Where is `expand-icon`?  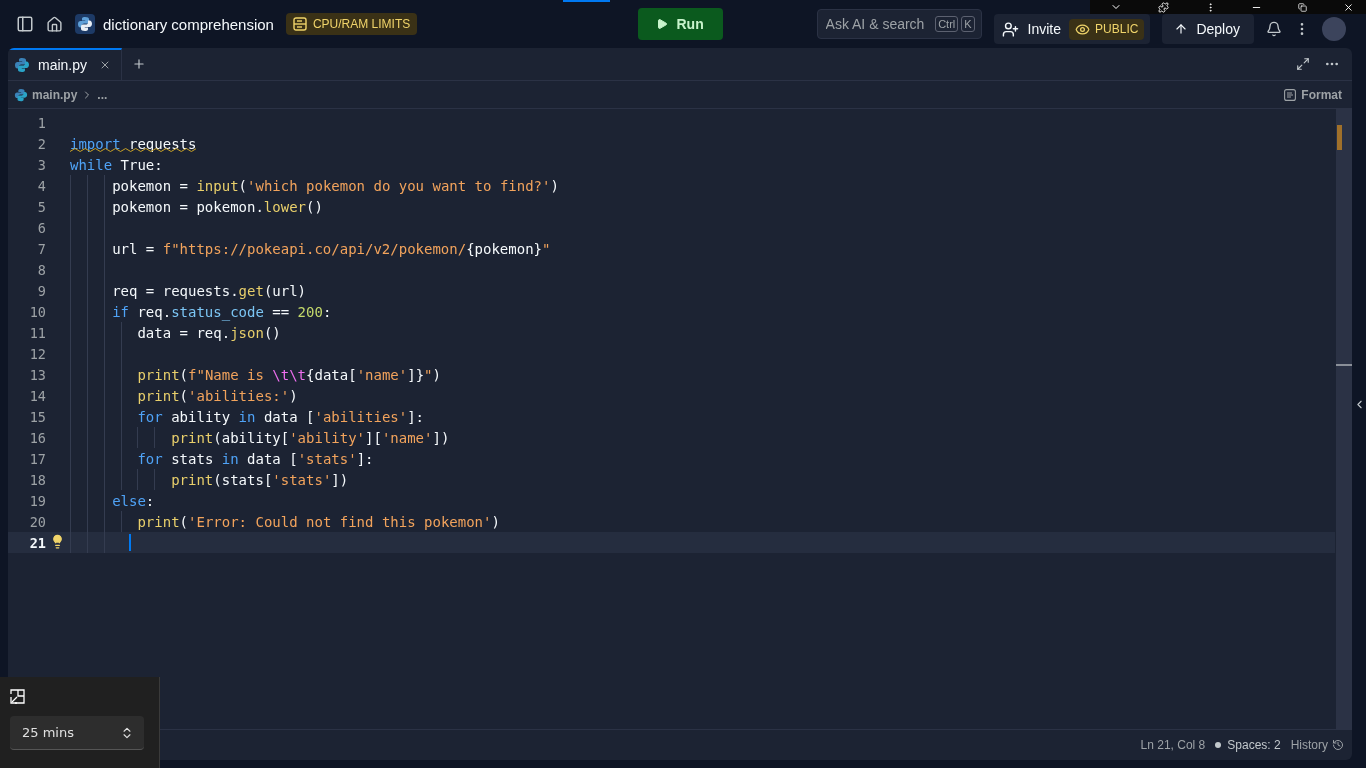
expand-icon is located at coordinates (1303, 64).